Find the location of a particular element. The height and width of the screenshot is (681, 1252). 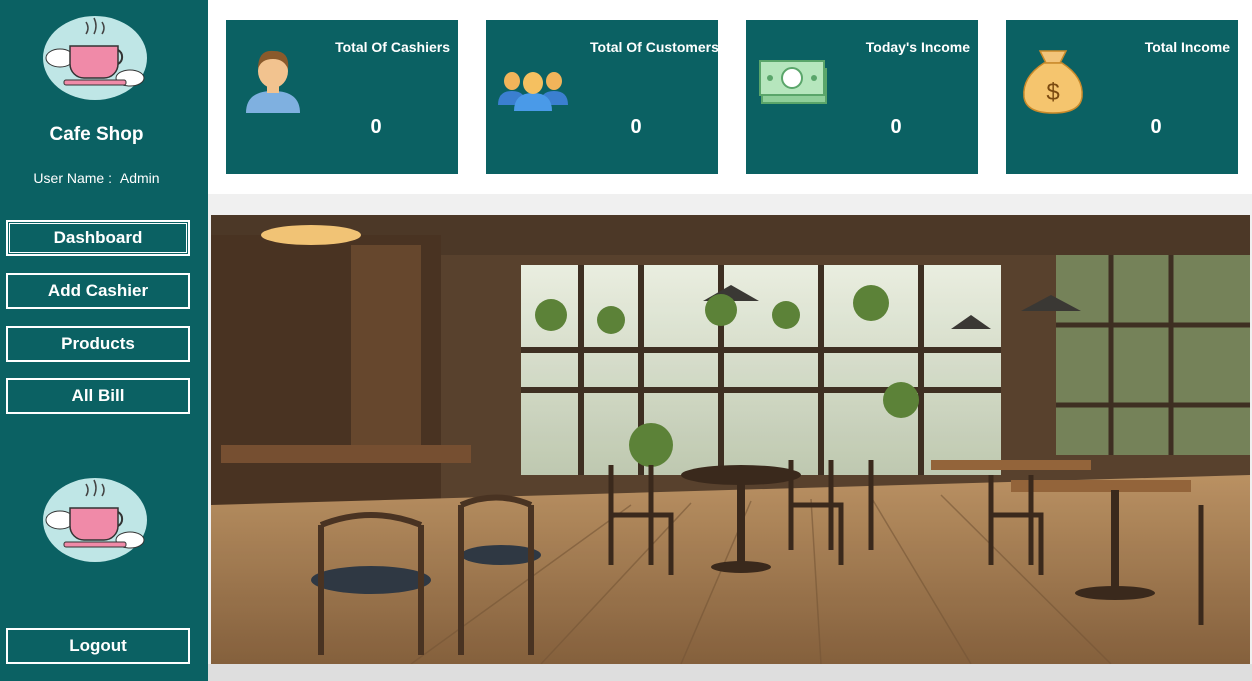

content-footer-strip is located at coordinates (730, 672).